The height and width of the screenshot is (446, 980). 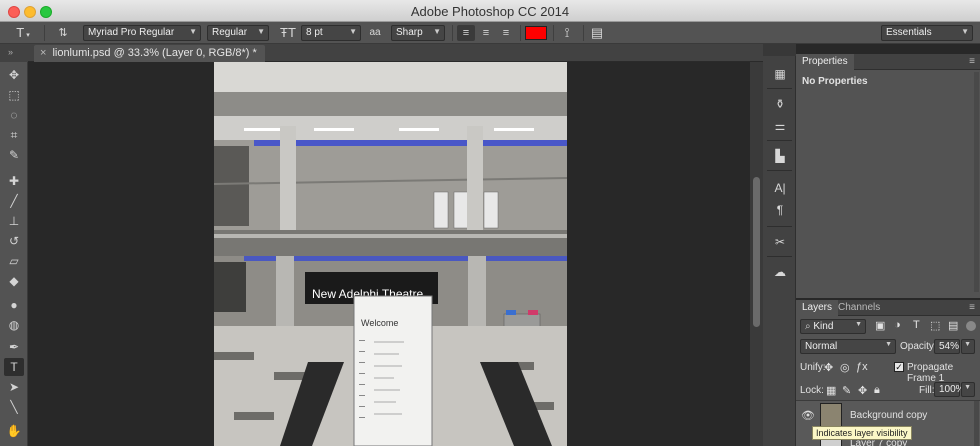 I want to click on toolbar-grip: », so click(x=14, y=53).